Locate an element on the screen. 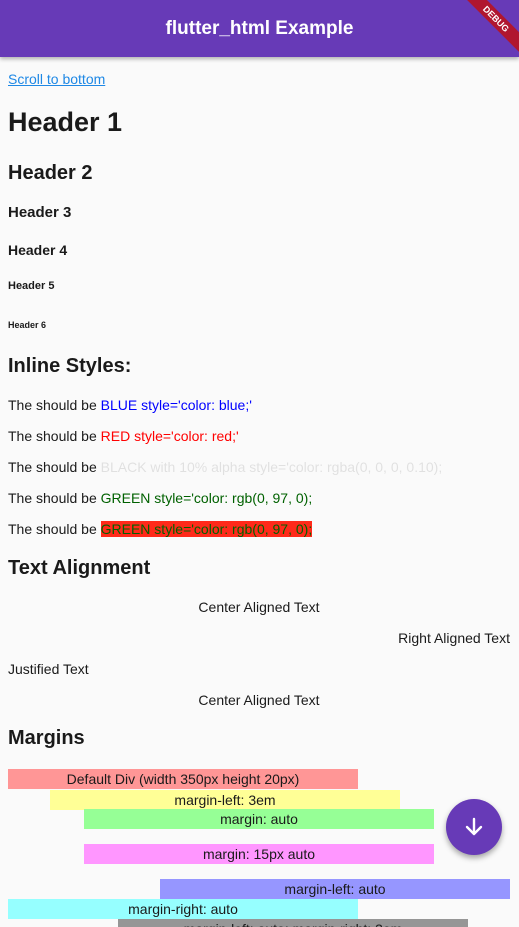 The width and height of the screenshot is (519, 927). margin-box-right-auto: margin-right: auto is located at coordinates (183, 909).